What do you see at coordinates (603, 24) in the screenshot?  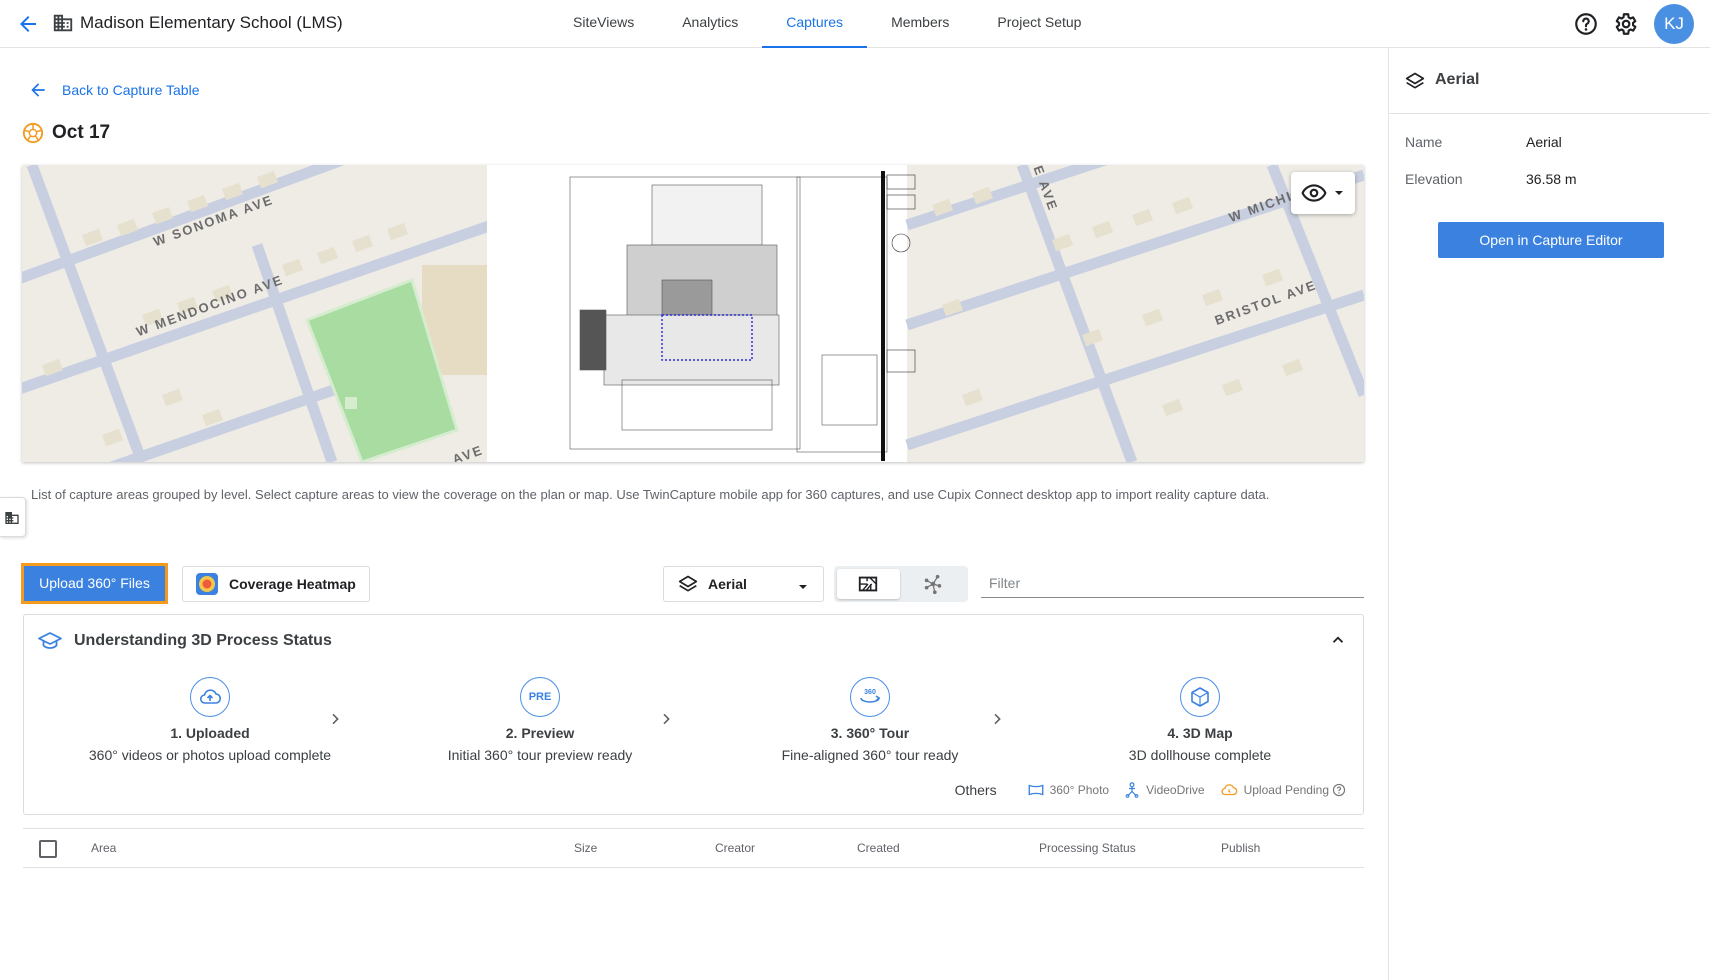 I see `tab-siteviews: SiteViews` at bounding box center [603, 24].